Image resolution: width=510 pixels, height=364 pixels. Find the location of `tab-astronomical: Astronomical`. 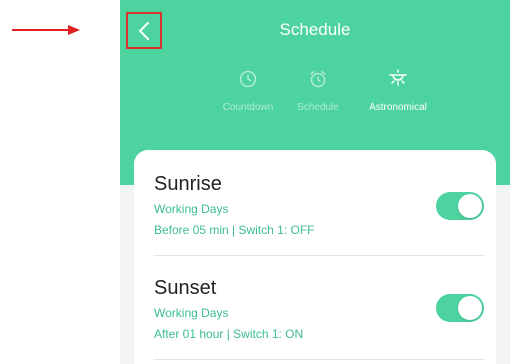

tab-astronomical: Astronomical is located at coordinates (398, 90).